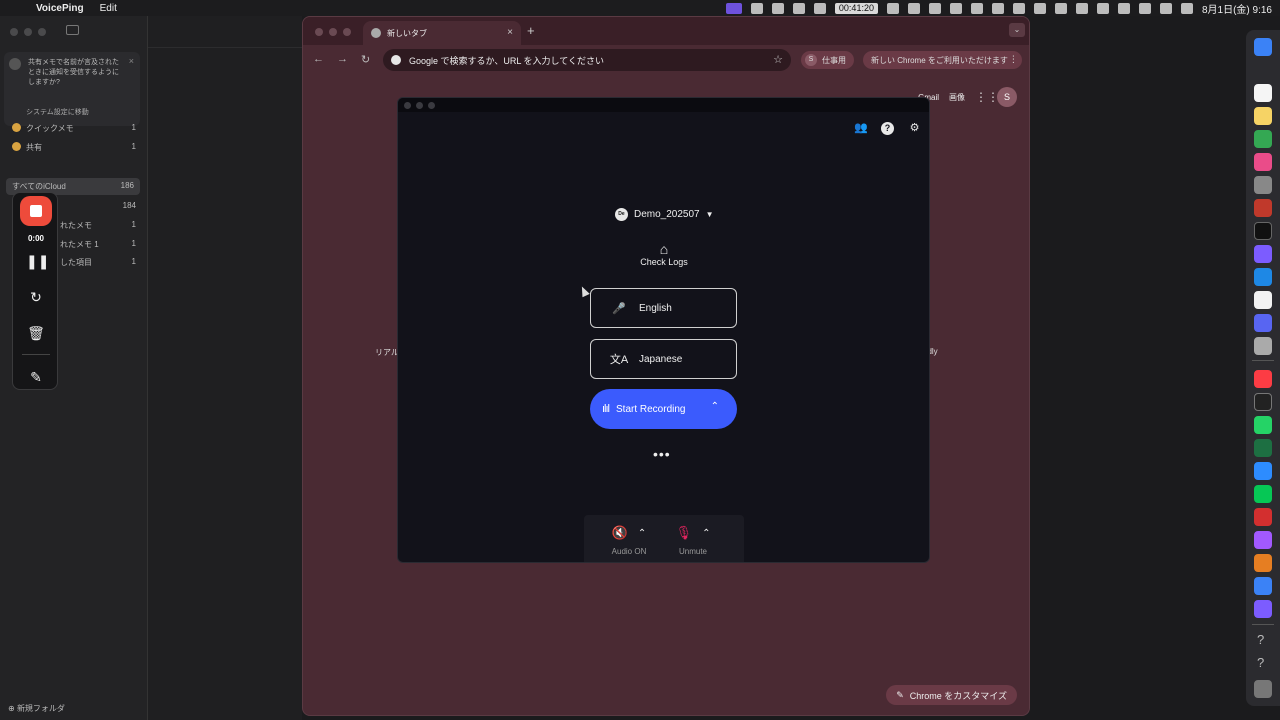 Image resolution: width=1280 pixels, height=720 pixels. What do you see at coordinates (1263, 162) in the screenshot?
I see `slack-icon` at bounding box center [1263, 162].